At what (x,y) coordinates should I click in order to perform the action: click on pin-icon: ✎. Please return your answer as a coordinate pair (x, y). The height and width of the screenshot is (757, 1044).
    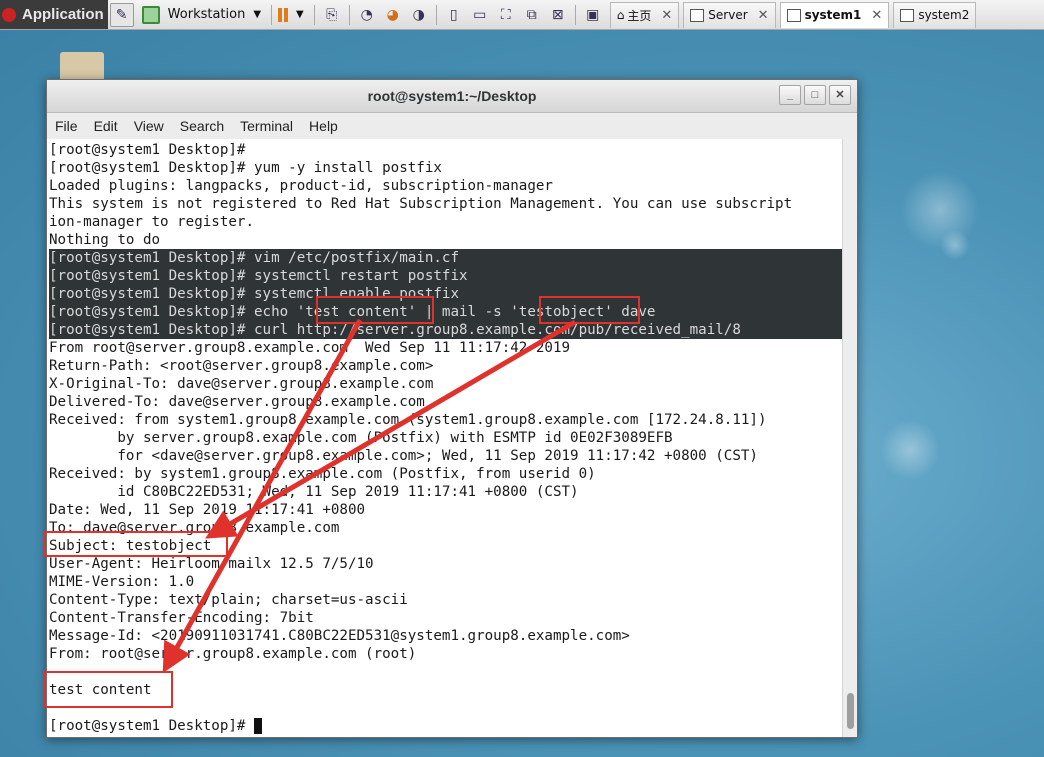
    Looking at the image, I should click on (121, 14).